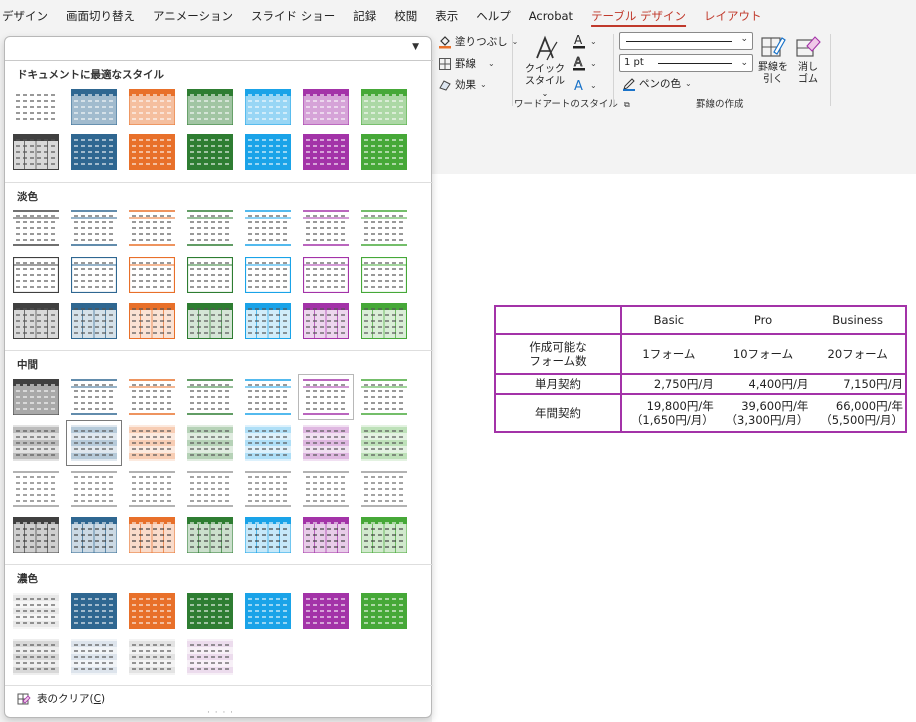 Image resolution: width=916 pixels, height=722 pixels. What do you see at coordinates (545, 67) in the screenshot?
I see `quick-style-button: クイック スタイル ⌄` at bounding box center [545, 67].